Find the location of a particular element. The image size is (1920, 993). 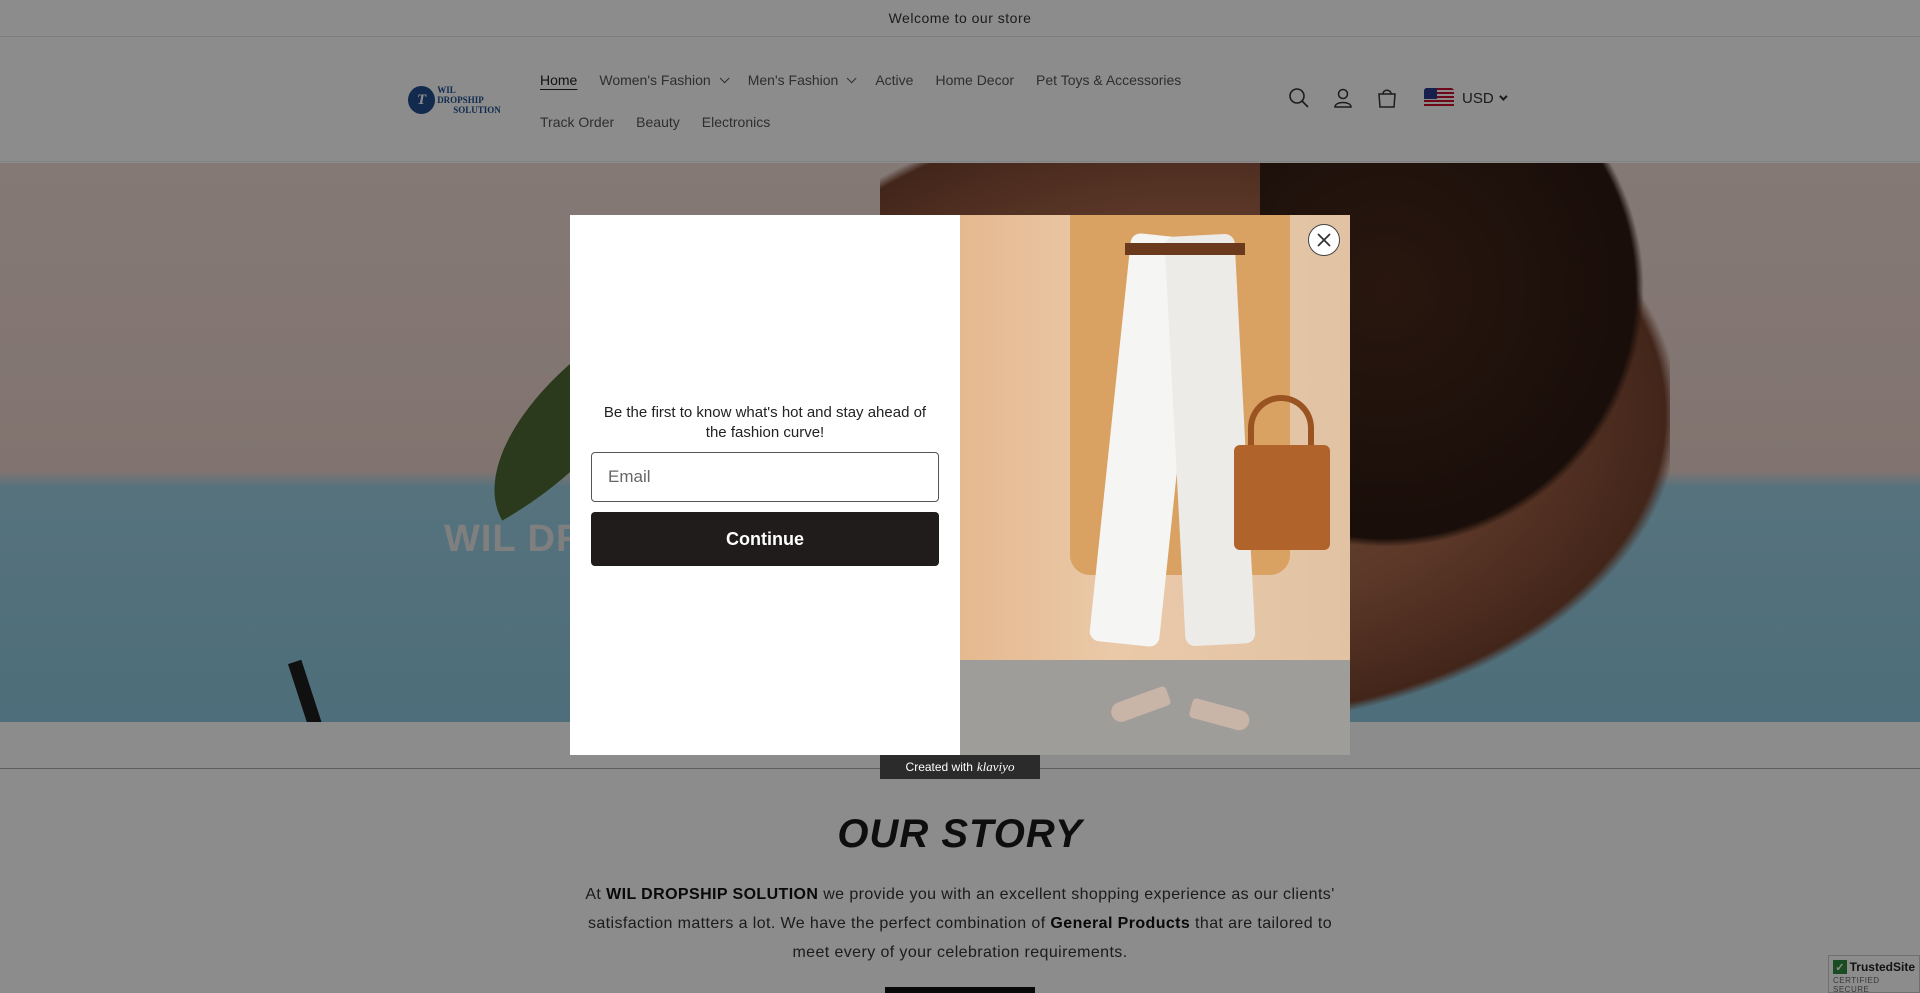

image-handbag is located at coordinates (1282, 497).